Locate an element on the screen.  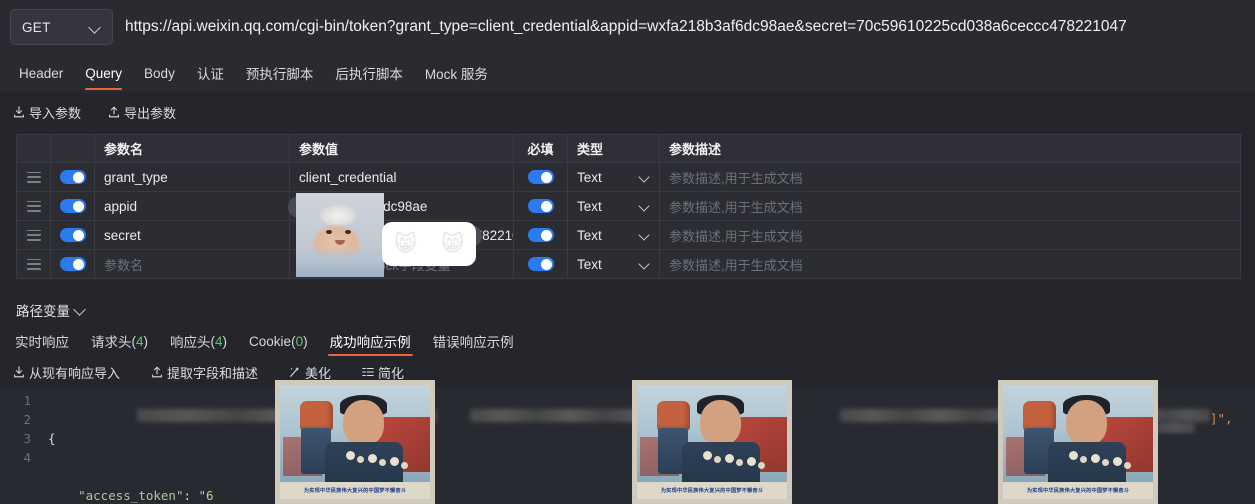
tab-body: Body is located at coordinates (159, 73).